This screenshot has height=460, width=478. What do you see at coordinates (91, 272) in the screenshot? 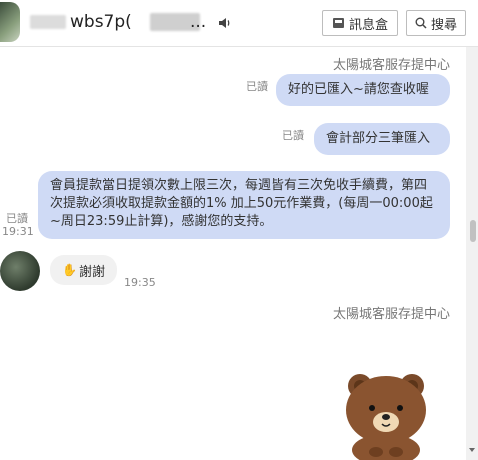
I see `incoming-message-text: 謝謝` at bounding box center [91, 272].